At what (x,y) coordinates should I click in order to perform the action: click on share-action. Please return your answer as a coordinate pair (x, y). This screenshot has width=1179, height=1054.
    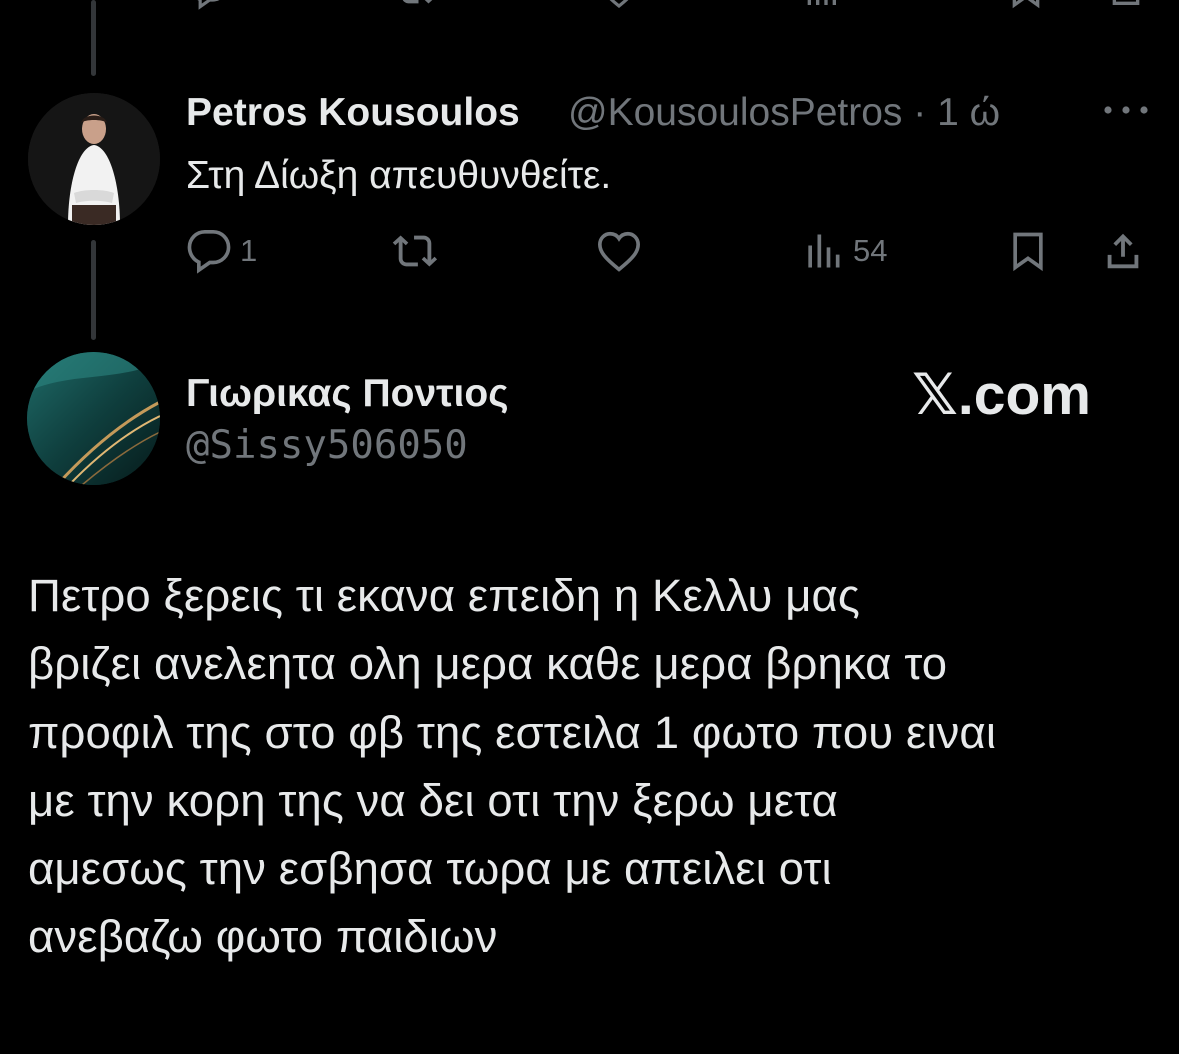
    Looking at the image, I should click on (1123, 251).